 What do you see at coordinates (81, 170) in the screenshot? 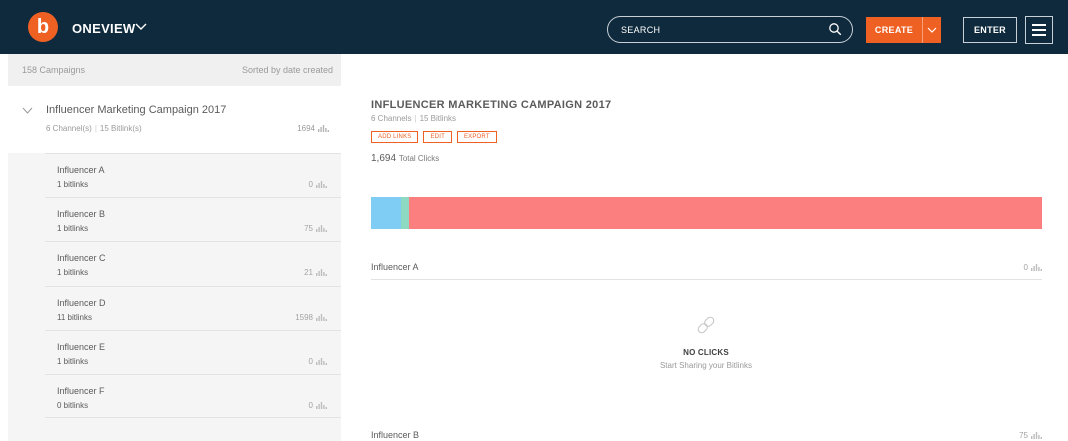
I see `channel-name: Influencer A` at bounding box center [81, 170].